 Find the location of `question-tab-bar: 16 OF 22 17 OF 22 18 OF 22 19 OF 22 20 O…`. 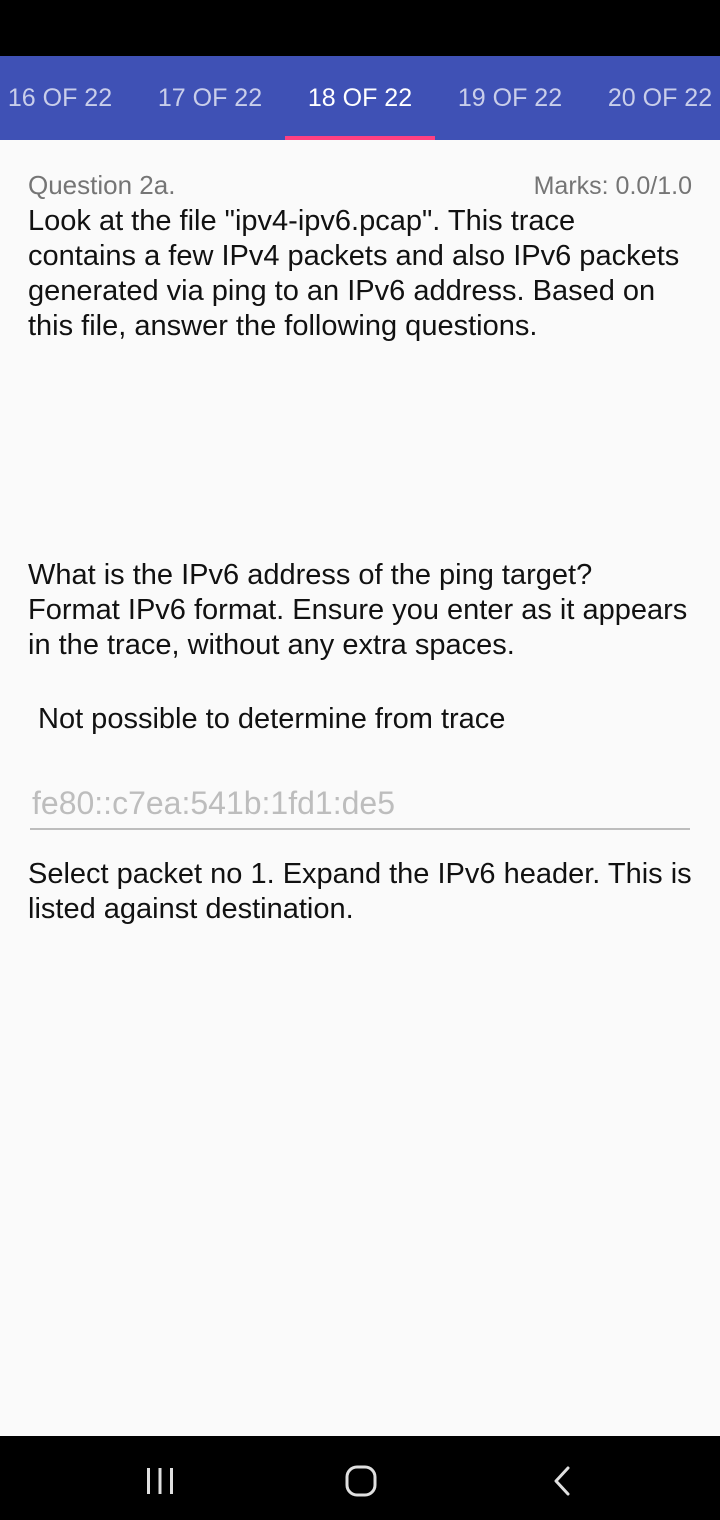

question-tab-bar: 16 OF 22 17 OF 22 18 OF 22 19 OF 22 20 O… is located at coordinates (360, 98).